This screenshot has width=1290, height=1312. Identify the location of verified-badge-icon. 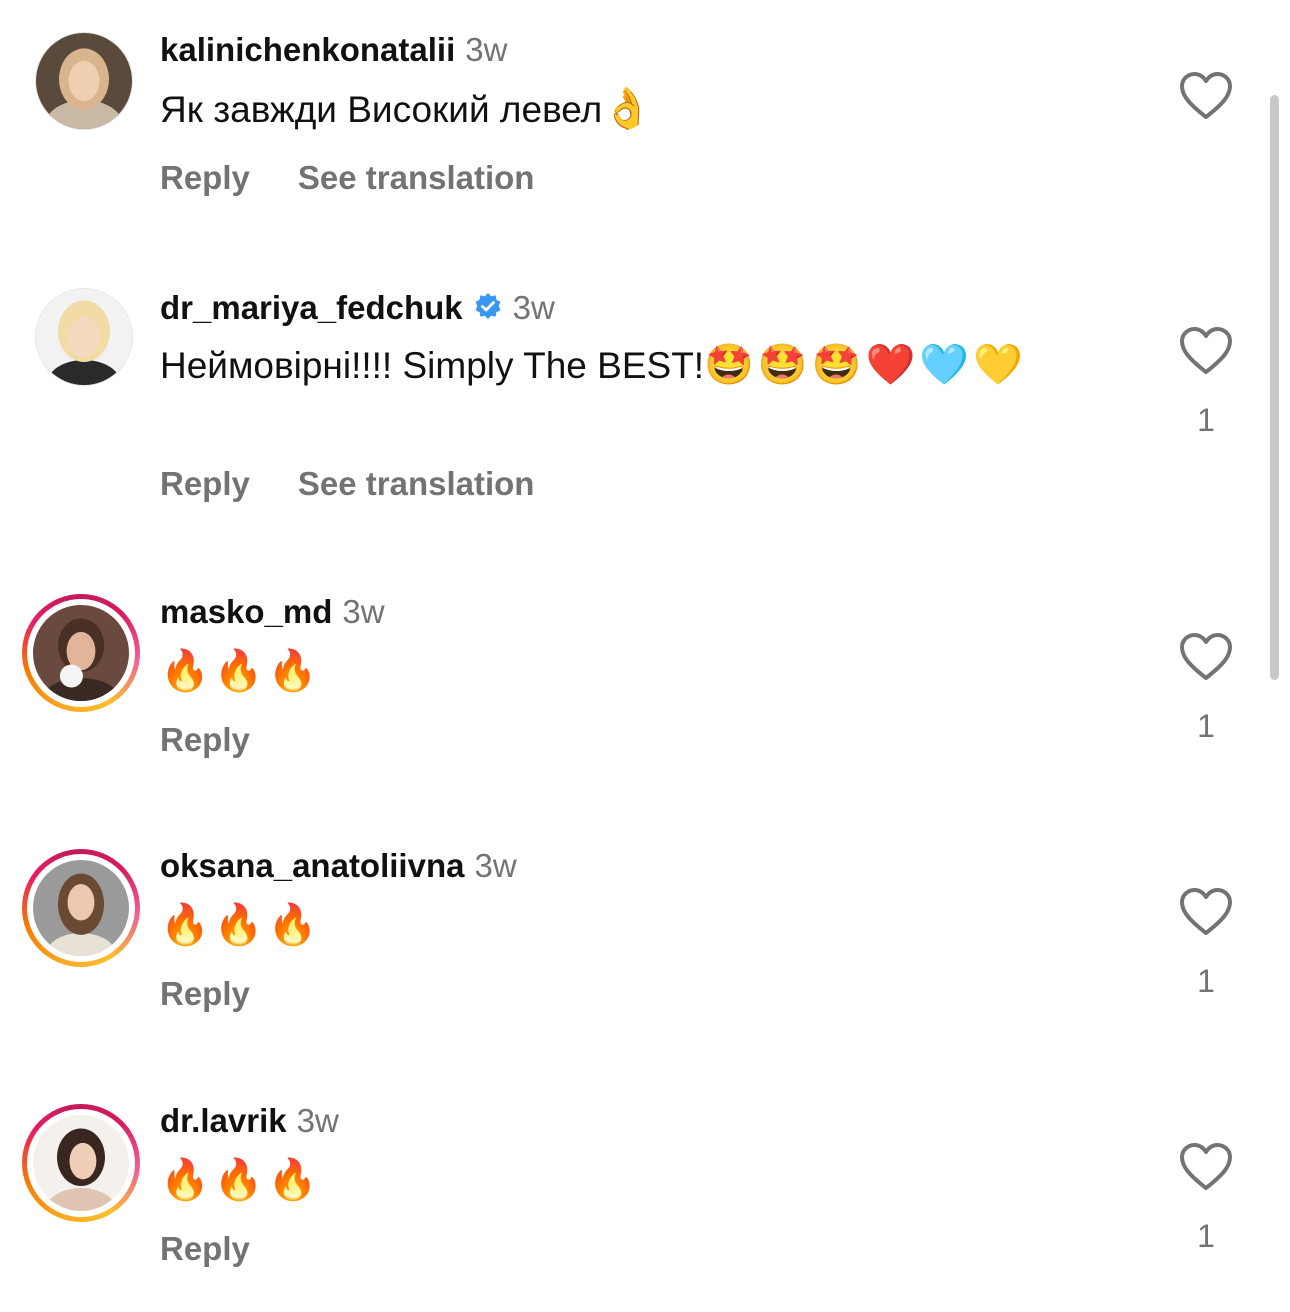
(488, 306).